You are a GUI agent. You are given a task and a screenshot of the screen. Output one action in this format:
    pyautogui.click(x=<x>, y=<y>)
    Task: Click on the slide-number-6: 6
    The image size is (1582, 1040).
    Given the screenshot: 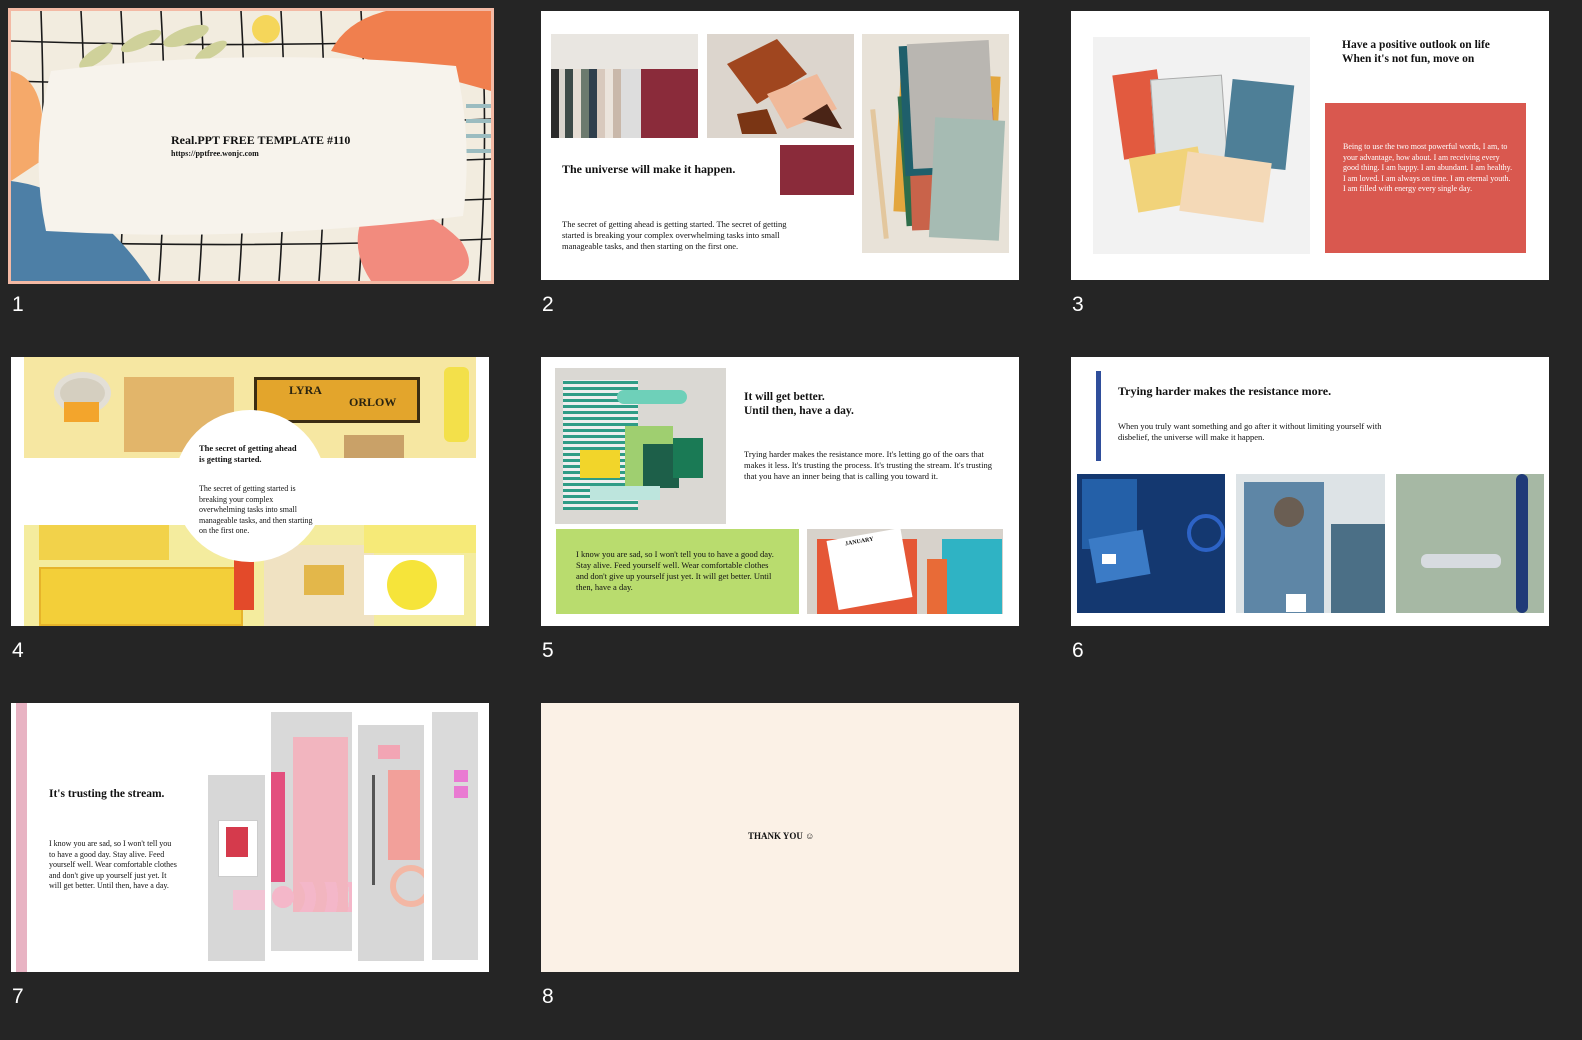 What is the action you would take?
    pyautogui.click(x=1078, y=650)
    